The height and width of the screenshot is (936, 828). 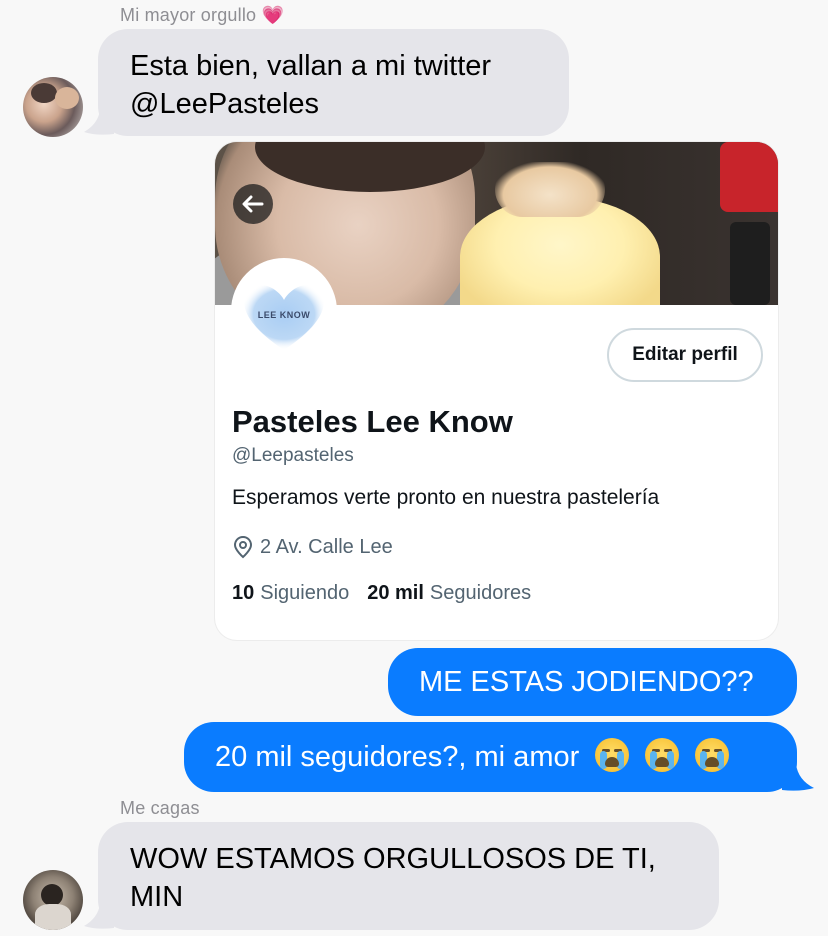 I want to click on location-pin-icon, so click(x=243, y=547).